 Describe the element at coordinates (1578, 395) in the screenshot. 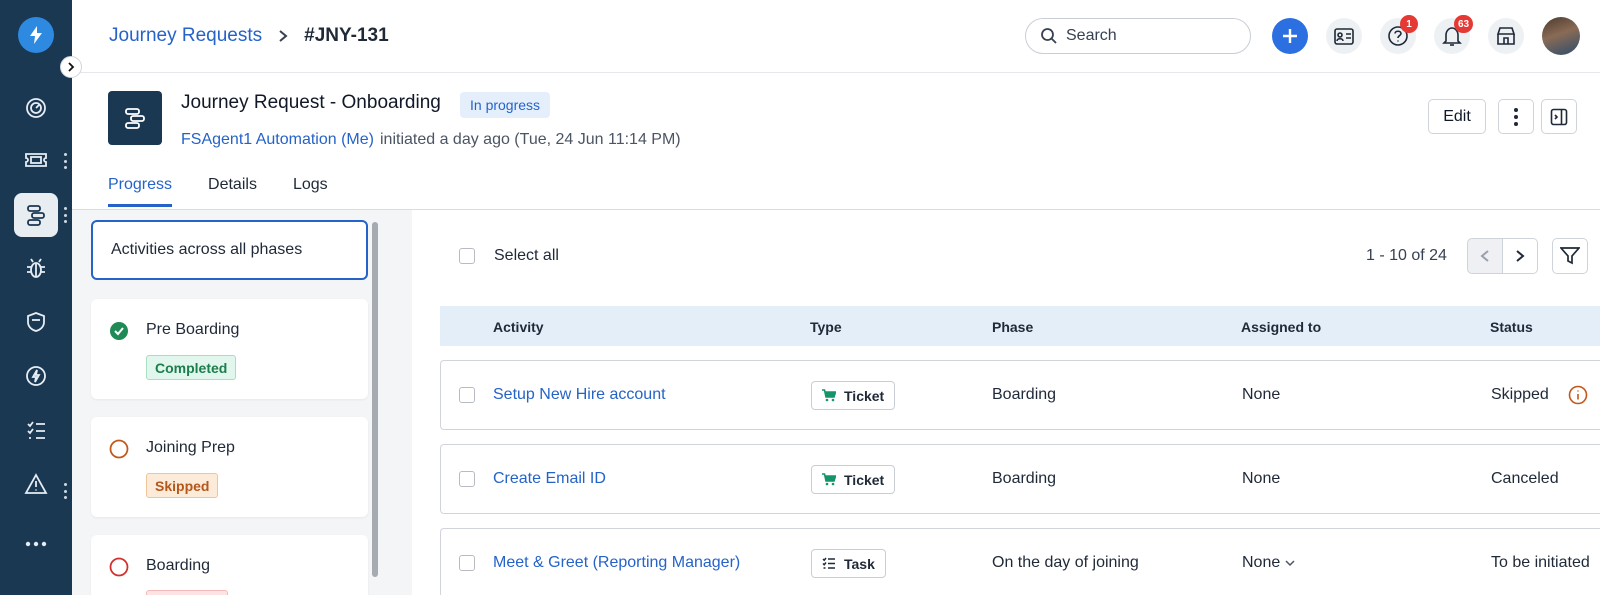

I see `info-icon` at that location.